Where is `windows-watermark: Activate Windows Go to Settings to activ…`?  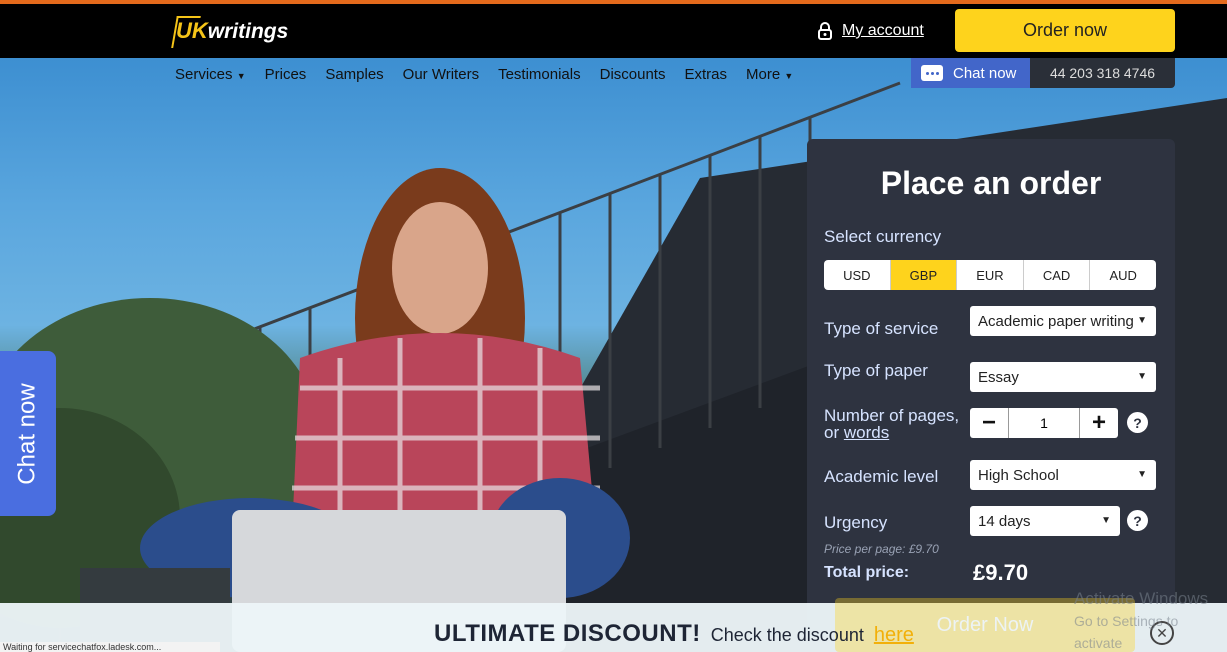
windows-watermark: Activate Windows Go to Settings to activ… is located at coordinates (1150, 620).